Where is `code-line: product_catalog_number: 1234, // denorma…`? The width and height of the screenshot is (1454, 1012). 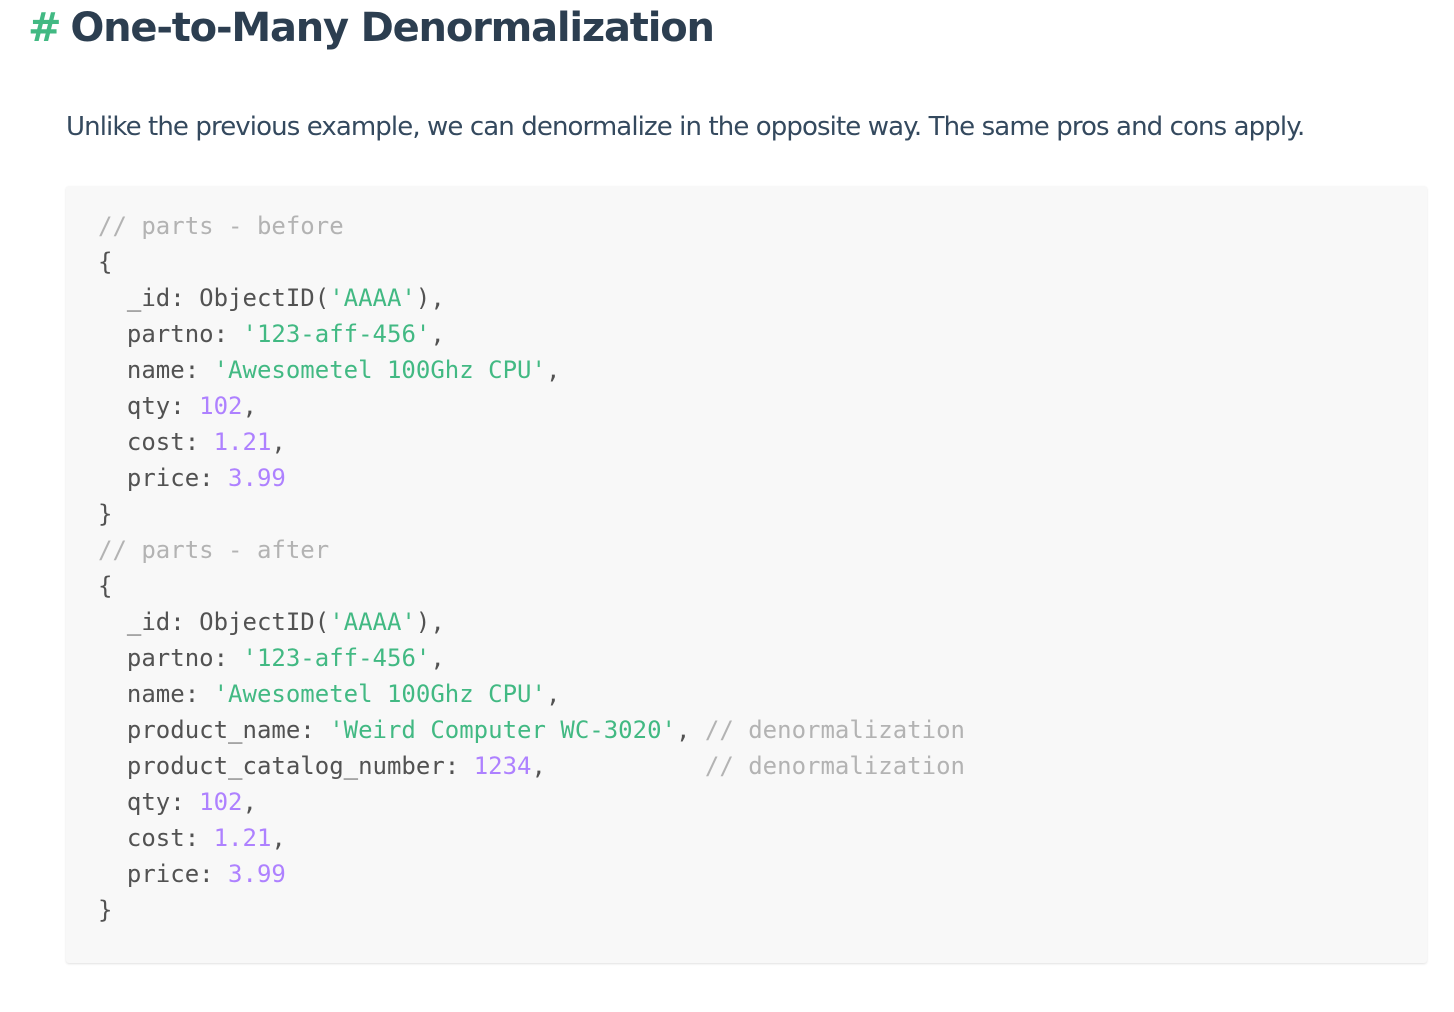
code-line: product_catalog_number: 1234, // denorma… is located at coordinates (762, 766).